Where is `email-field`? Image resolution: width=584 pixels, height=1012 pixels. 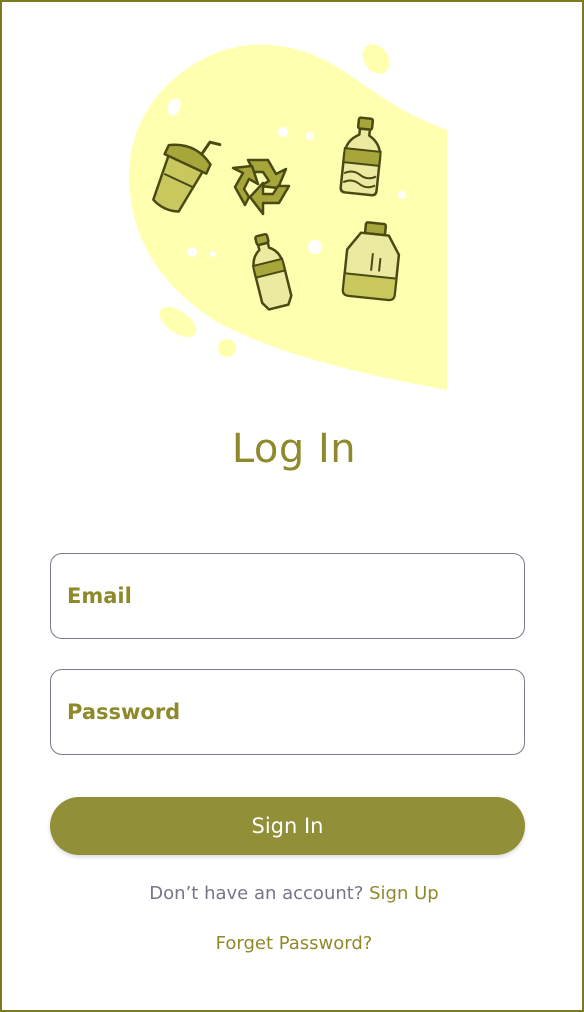
email-field is located at coordinates (287, 596).